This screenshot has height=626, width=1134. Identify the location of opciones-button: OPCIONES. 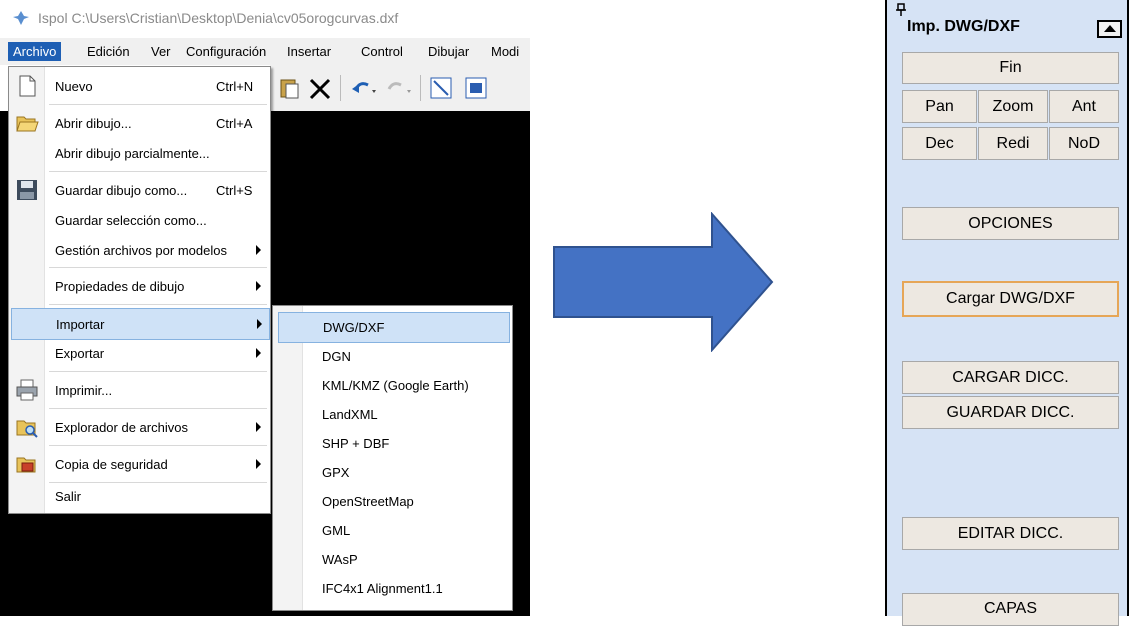
(1010, 223).